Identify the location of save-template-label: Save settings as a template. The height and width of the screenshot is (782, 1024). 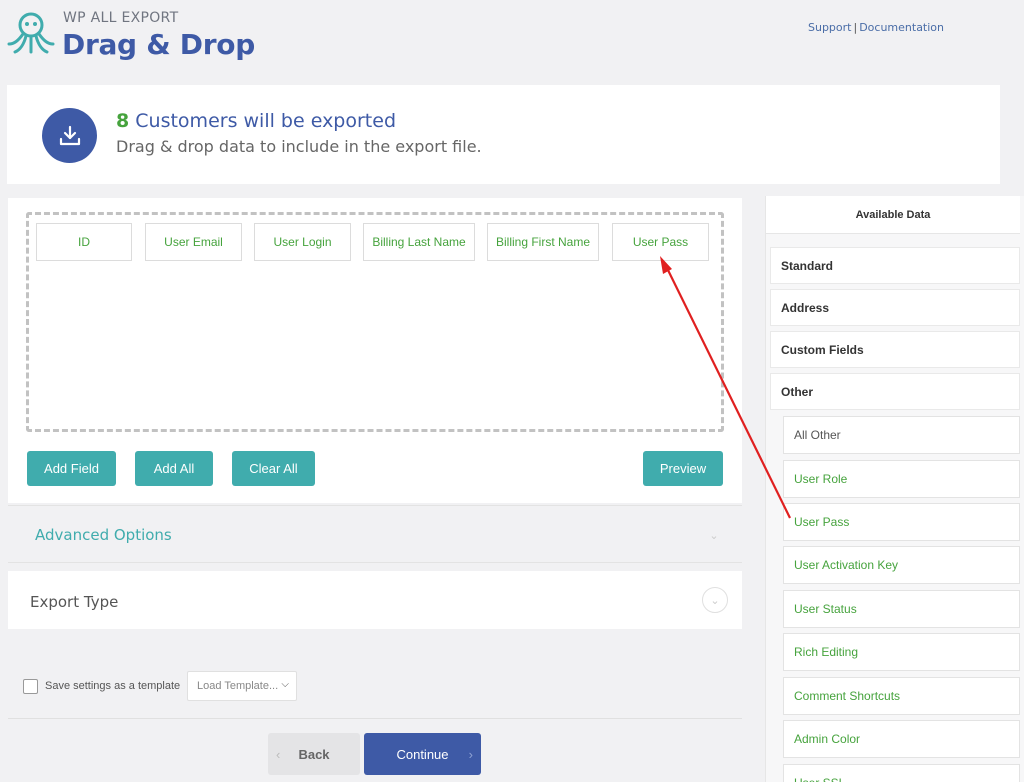
(113, 686).